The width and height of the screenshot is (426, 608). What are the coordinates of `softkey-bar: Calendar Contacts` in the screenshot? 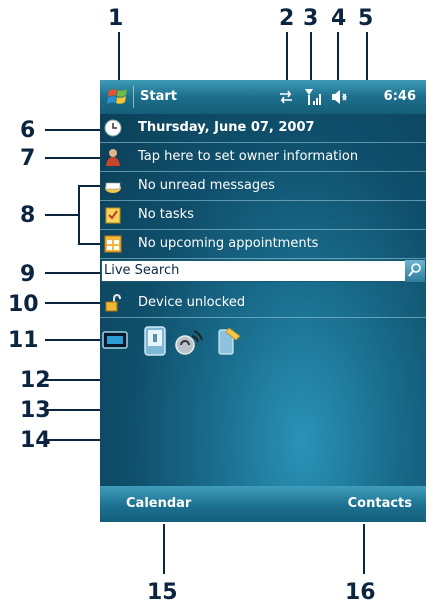 It's located at (263, 504).